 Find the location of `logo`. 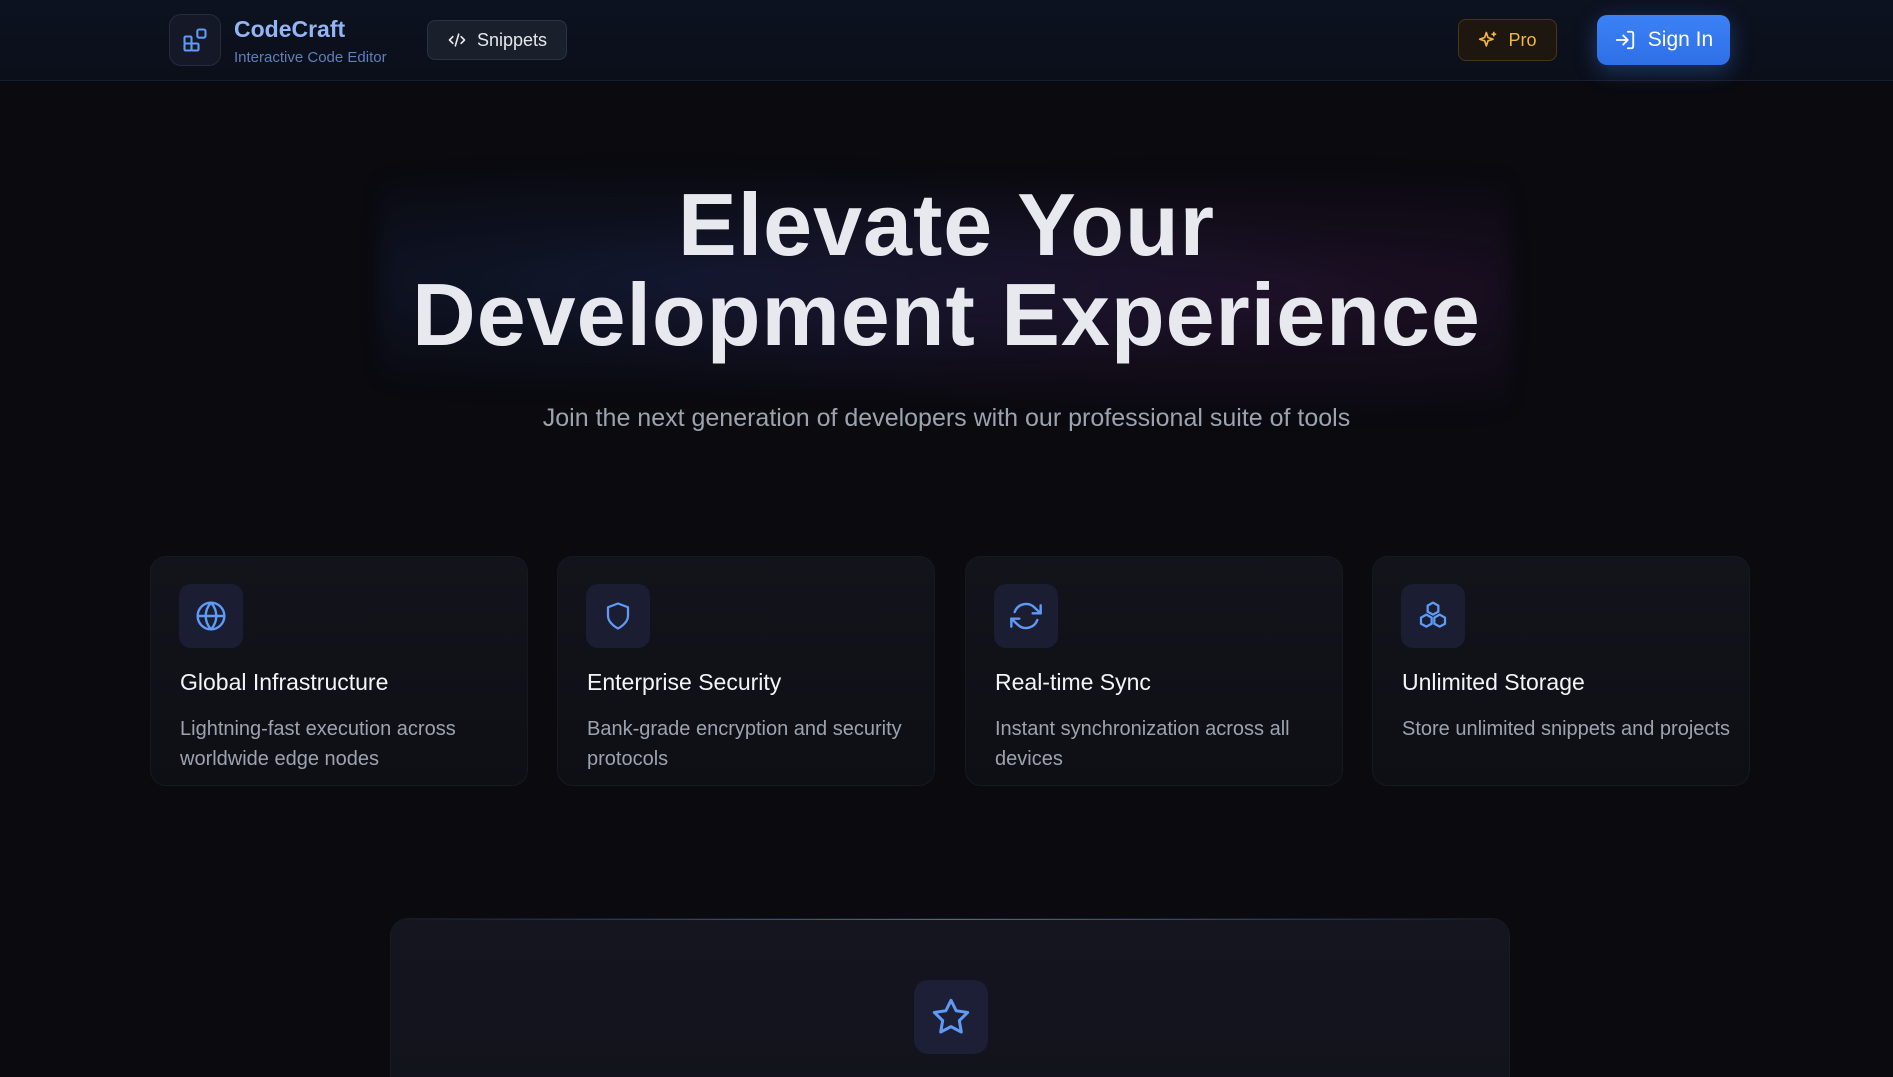

logo is located at coordinates (195, 40).